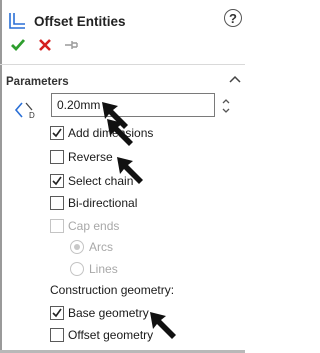 The image size is (320, 353). I want to click on offset-geometry-option: Offset geometry, so click(101, 335).